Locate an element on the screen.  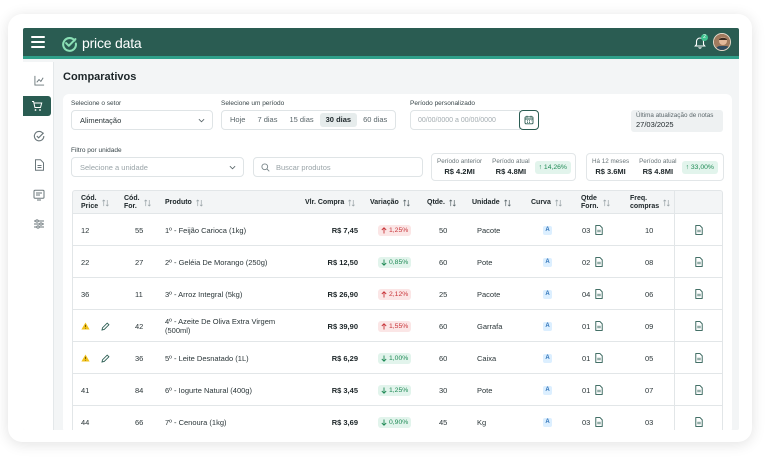
sidebar-item-dashboard is located at coordinates (39, 80).